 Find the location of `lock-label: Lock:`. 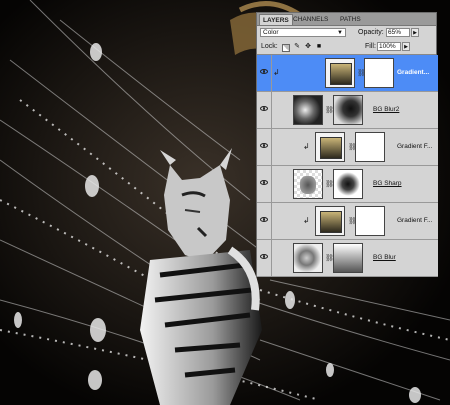

lock-label: Lock: is located at coordinates (269, 46).